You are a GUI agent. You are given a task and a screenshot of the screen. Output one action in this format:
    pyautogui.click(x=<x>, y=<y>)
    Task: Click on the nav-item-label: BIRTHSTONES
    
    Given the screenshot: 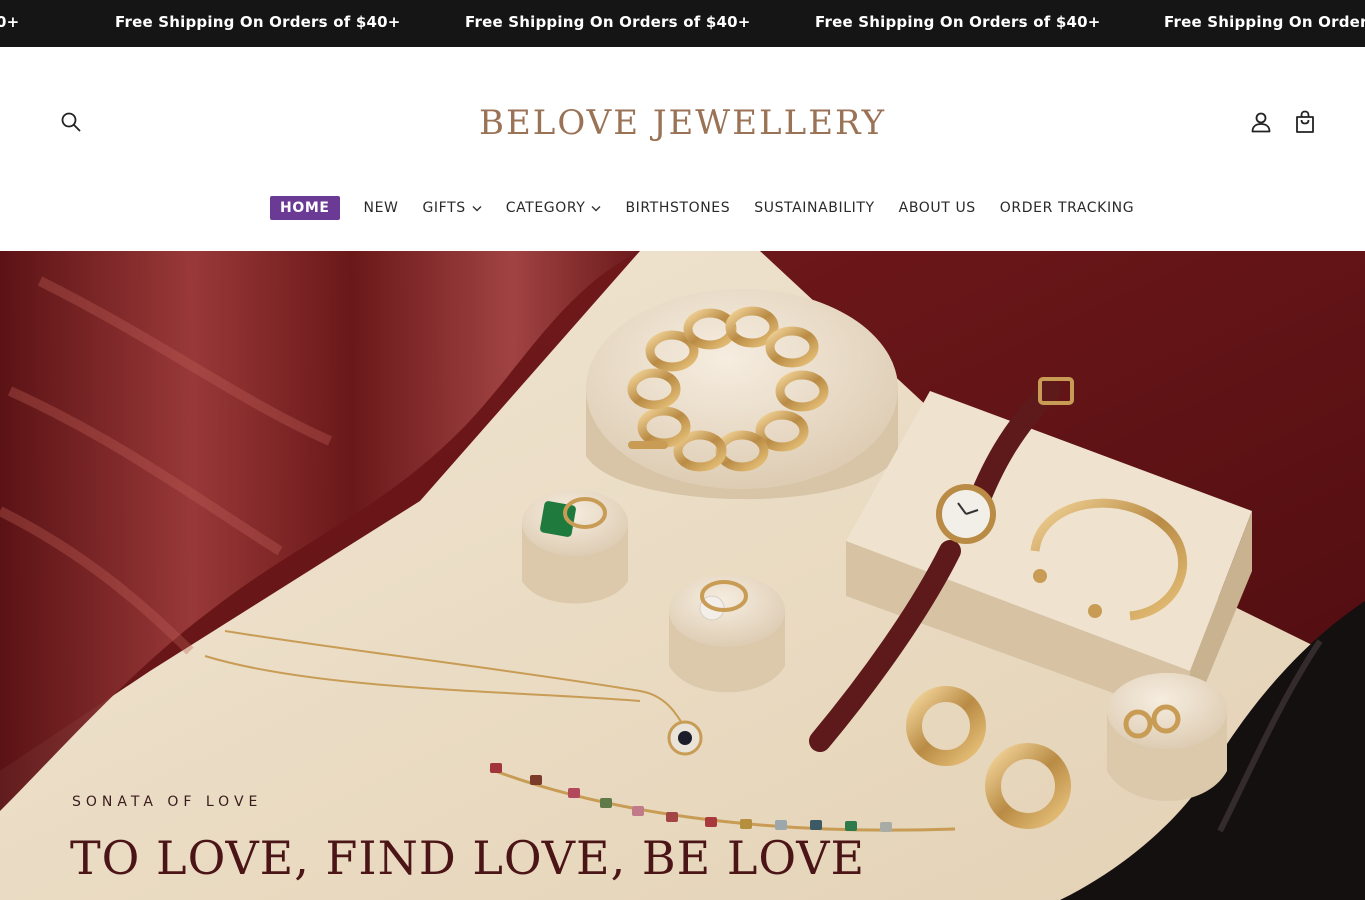 What is the action you would take?
    pyautogui.click(x=678, y=208)
    